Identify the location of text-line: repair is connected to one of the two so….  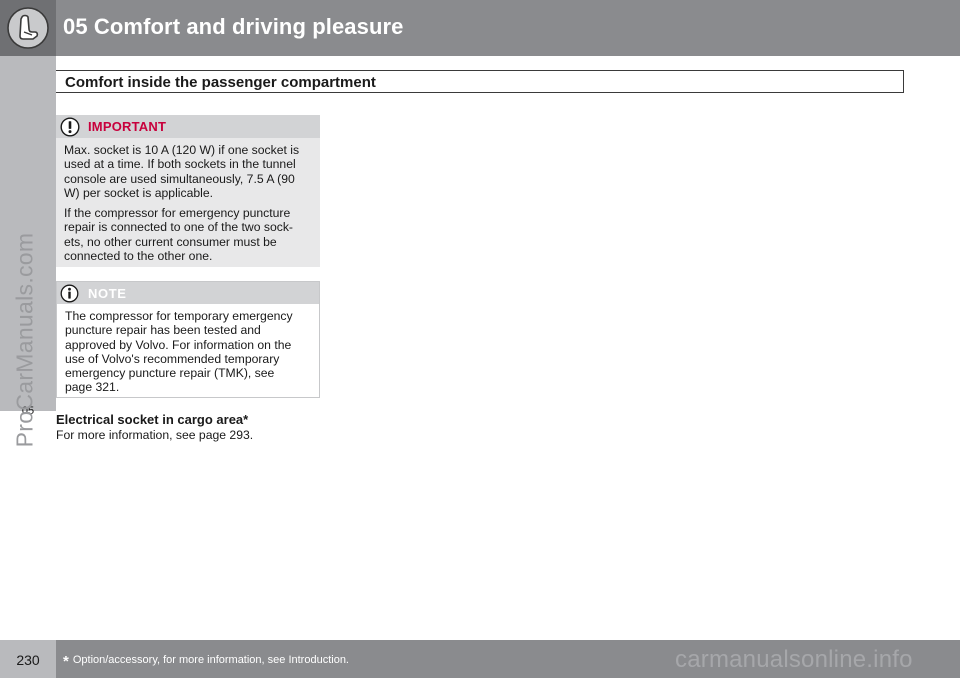
(178, 227).